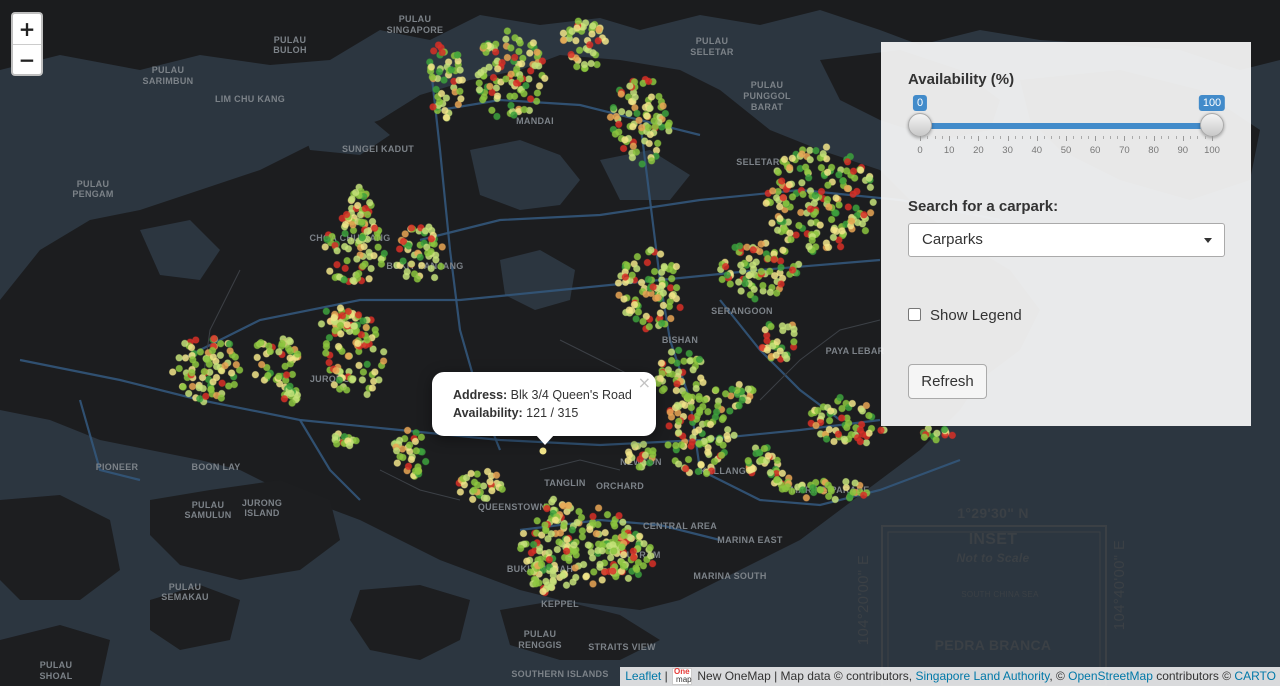  I want to click on slider-to-handle, so click(1212, 125).